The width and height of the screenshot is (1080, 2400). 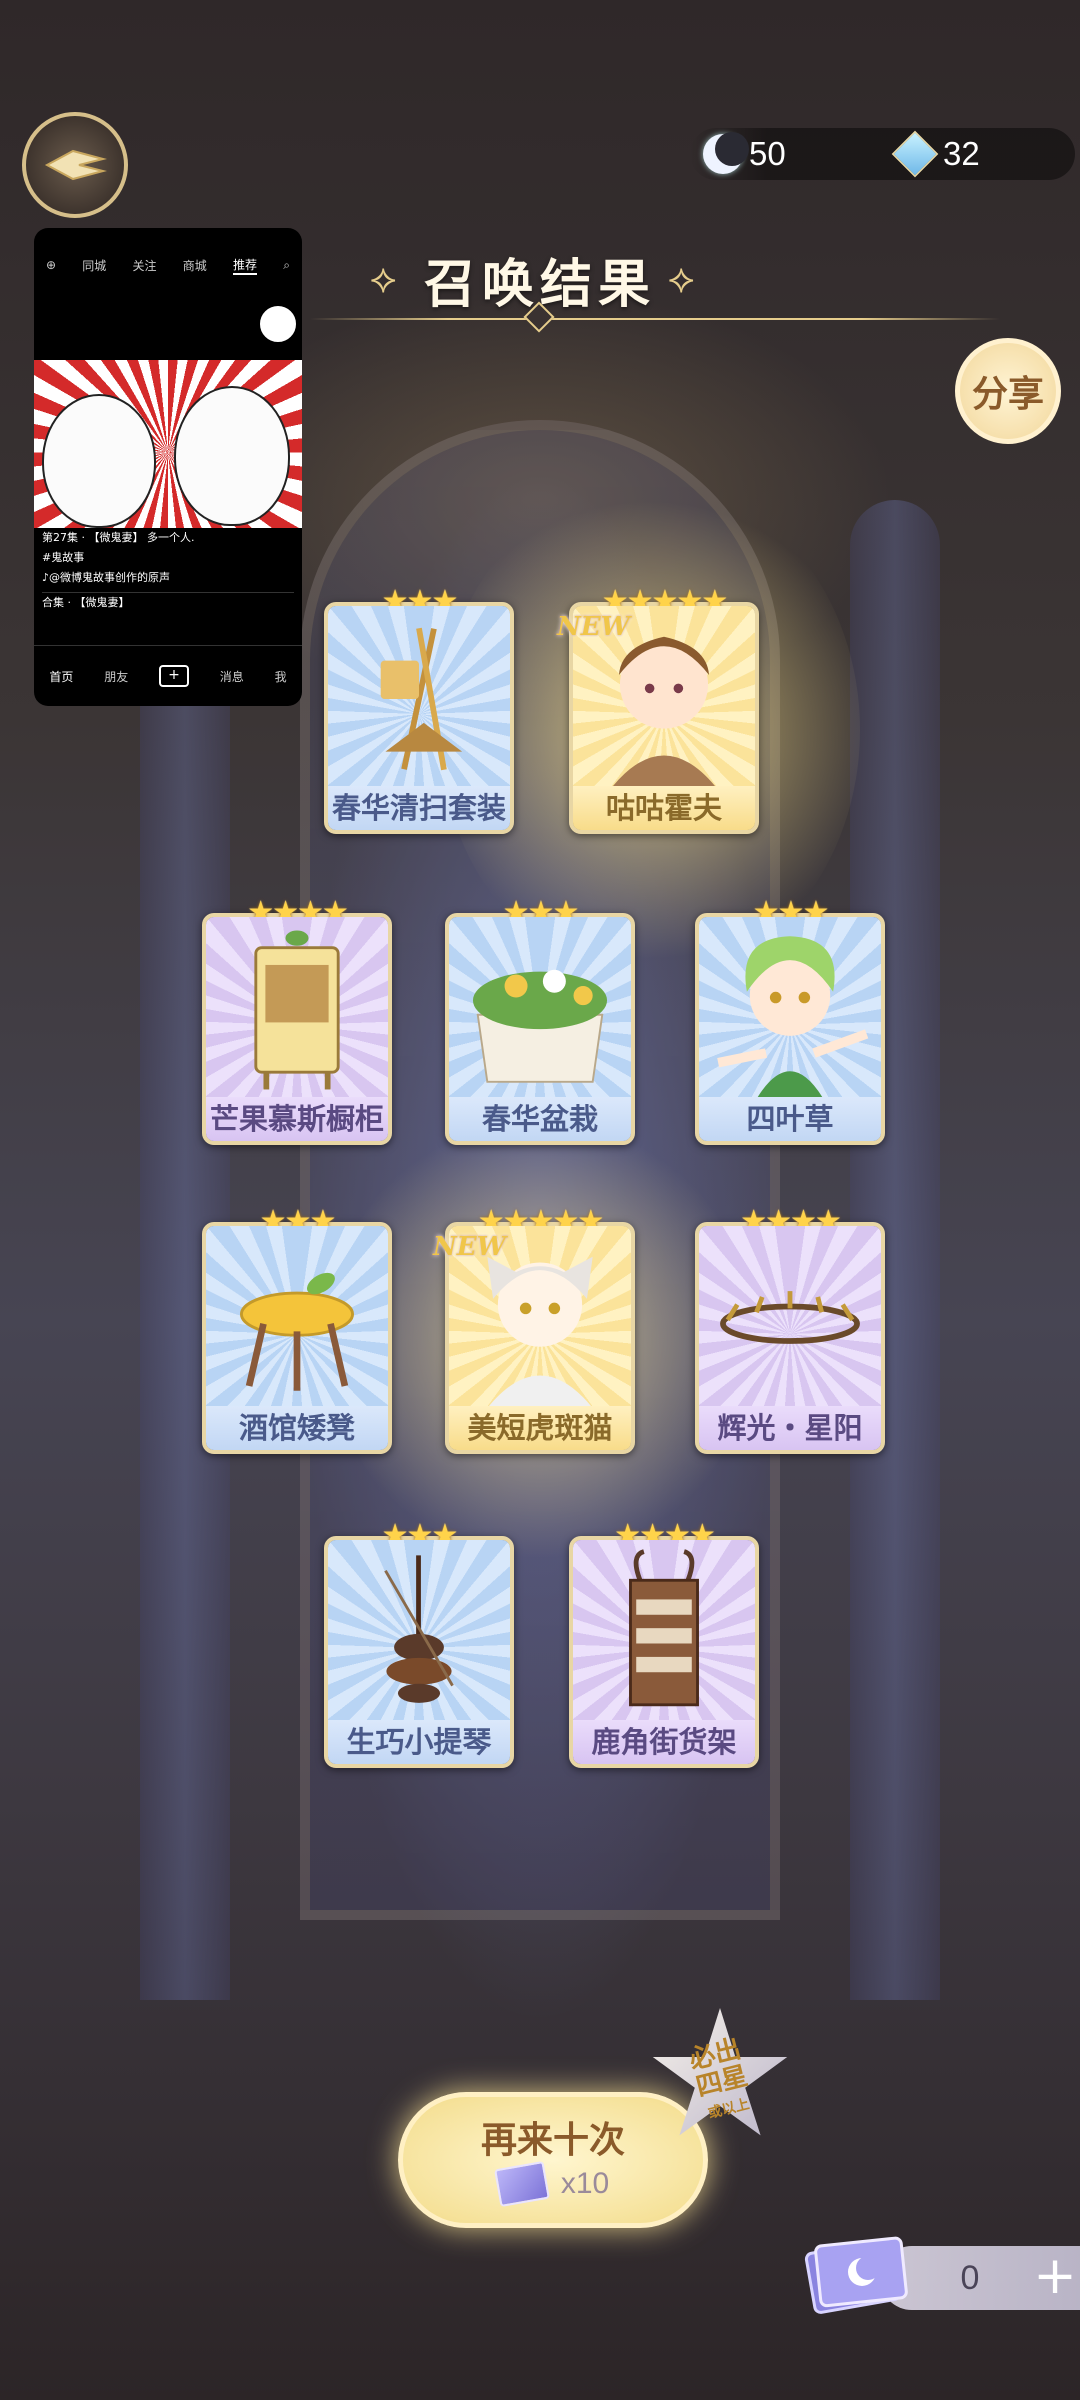 I want to click on item-name: 酒馆矮凳, so click(x=297, y=1428).